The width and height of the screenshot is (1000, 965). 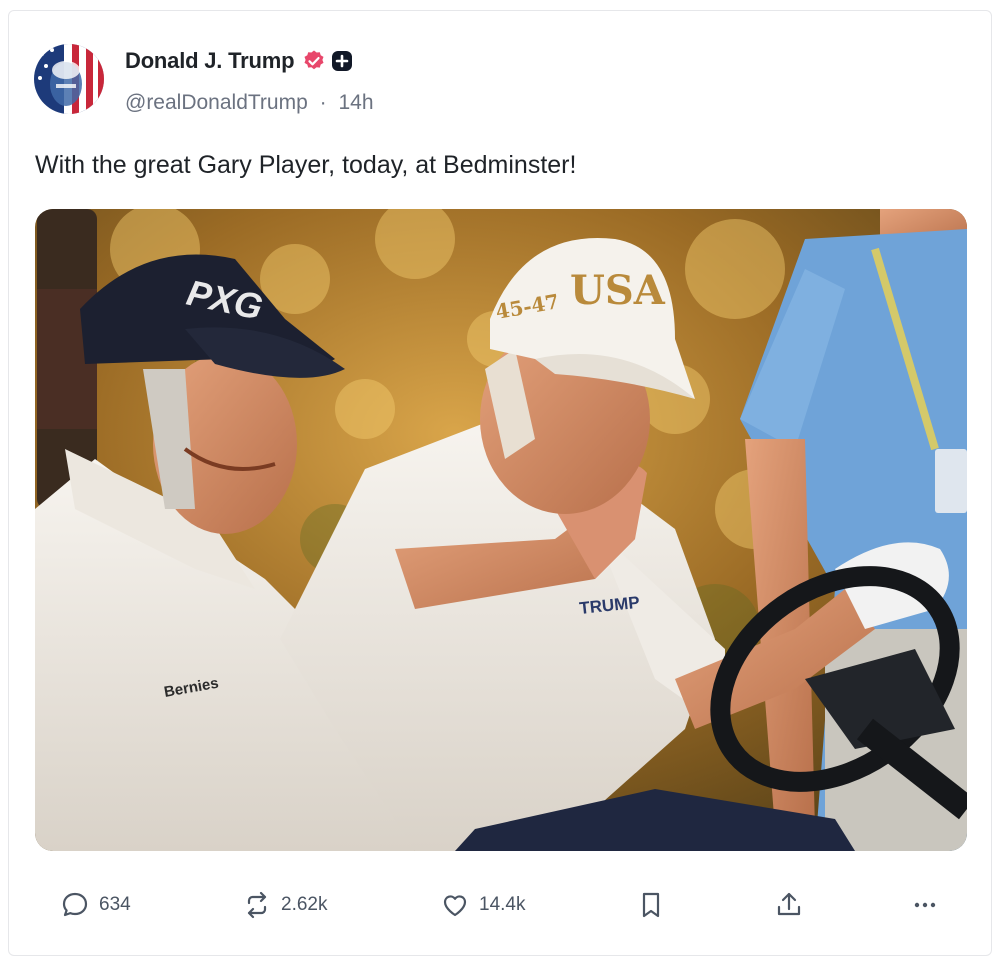 I want to click on flag-portrait-avatar-icon, so click(x=69, y=79).